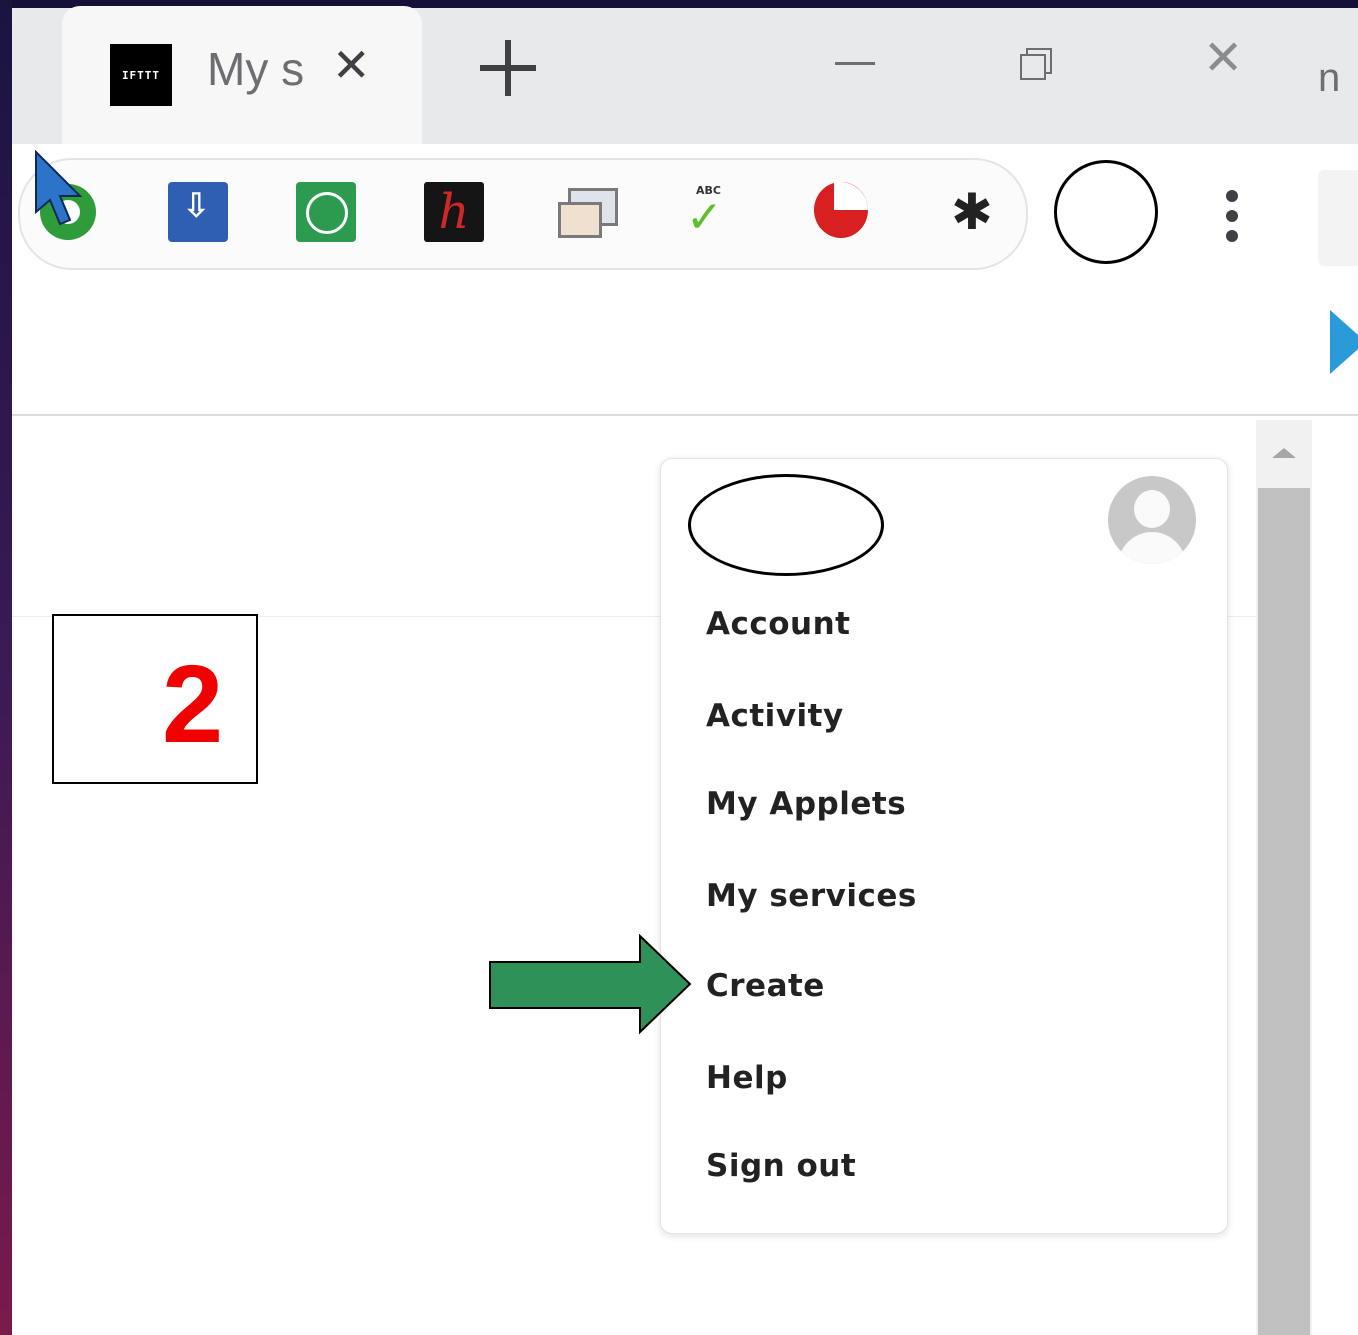  Describe the element at coordinates (685, 350) in the screenshot. I see `bookmarks-bar` at that location.